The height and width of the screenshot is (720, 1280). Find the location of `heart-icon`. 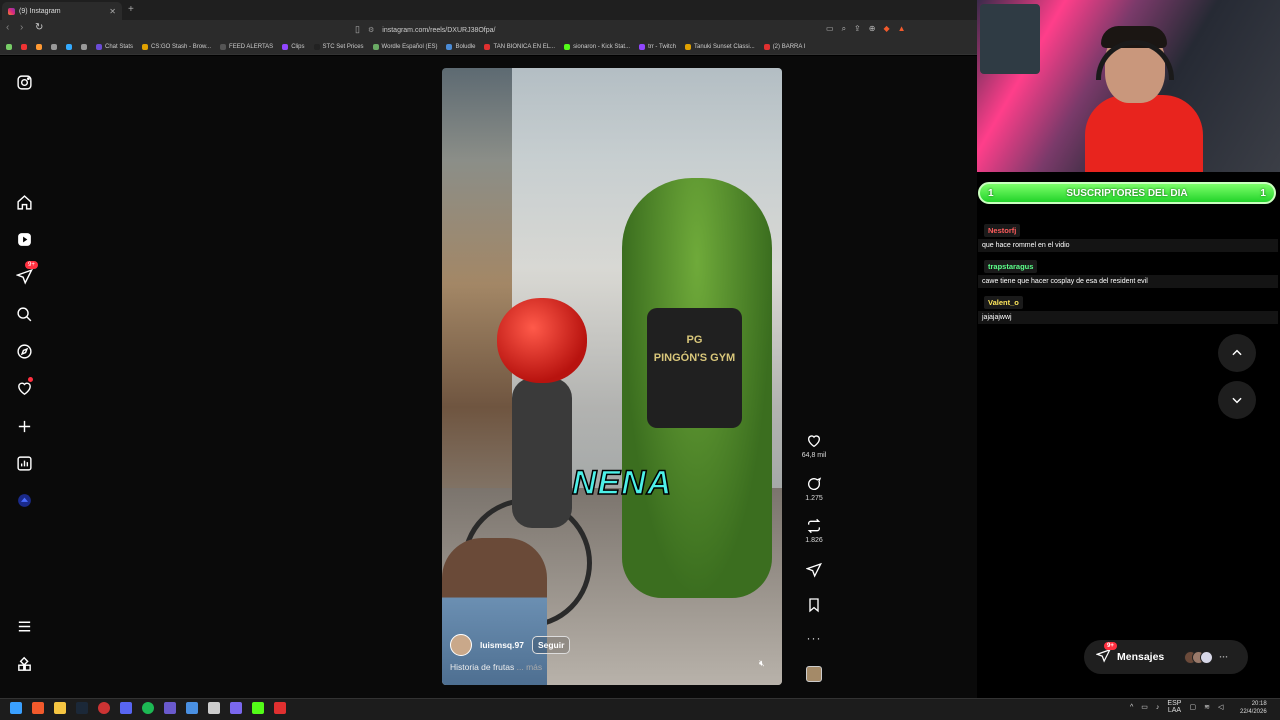

heart-icon is located at coordinates (814, 441).